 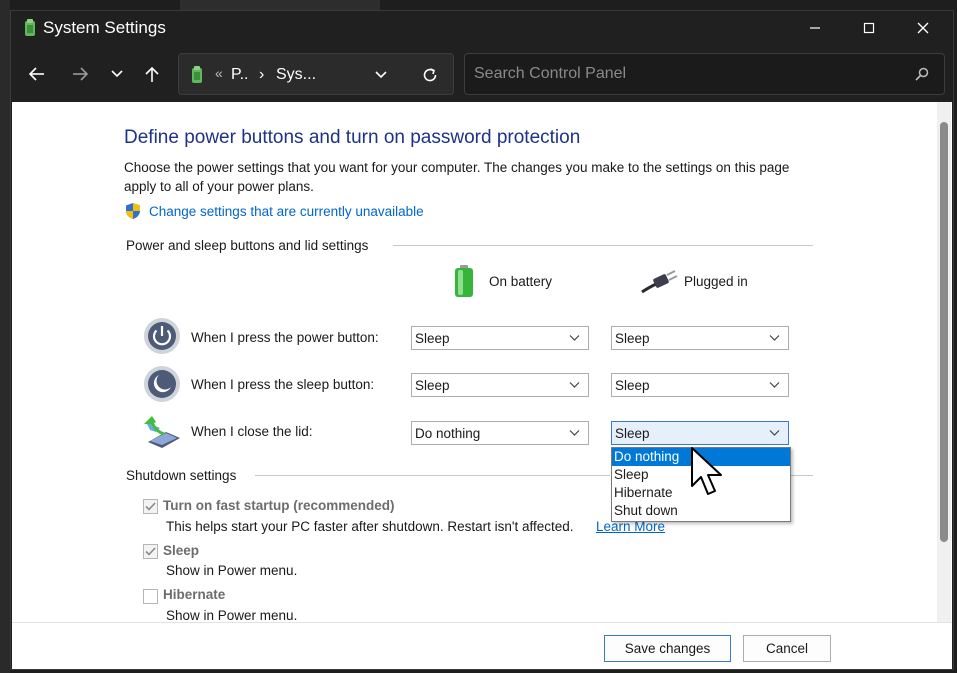 What do you see at coordinates (500, 385) in the screenshot?
I see `sleep-button-battery-select: Sleep` at bounding box center [500, 385].